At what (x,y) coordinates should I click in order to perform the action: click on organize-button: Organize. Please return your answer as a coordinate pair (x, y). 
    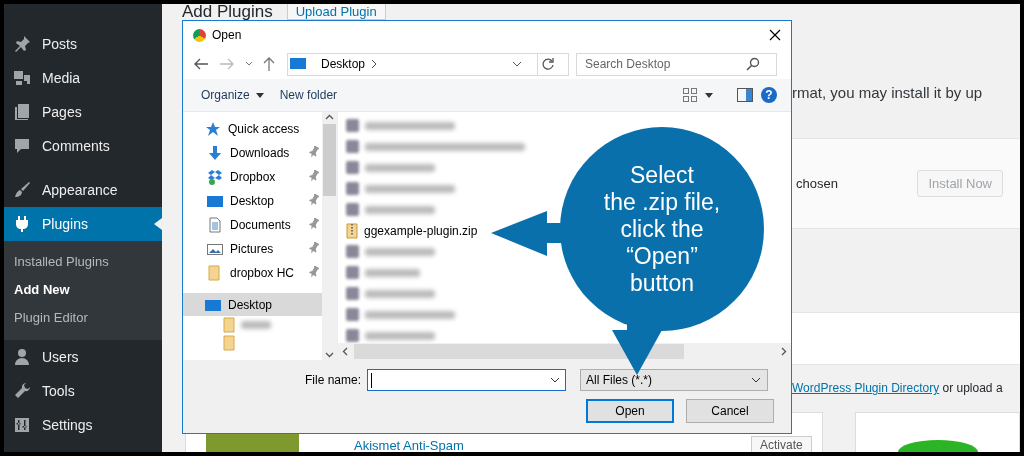
    Looking at the image, I should click on (232, 95).